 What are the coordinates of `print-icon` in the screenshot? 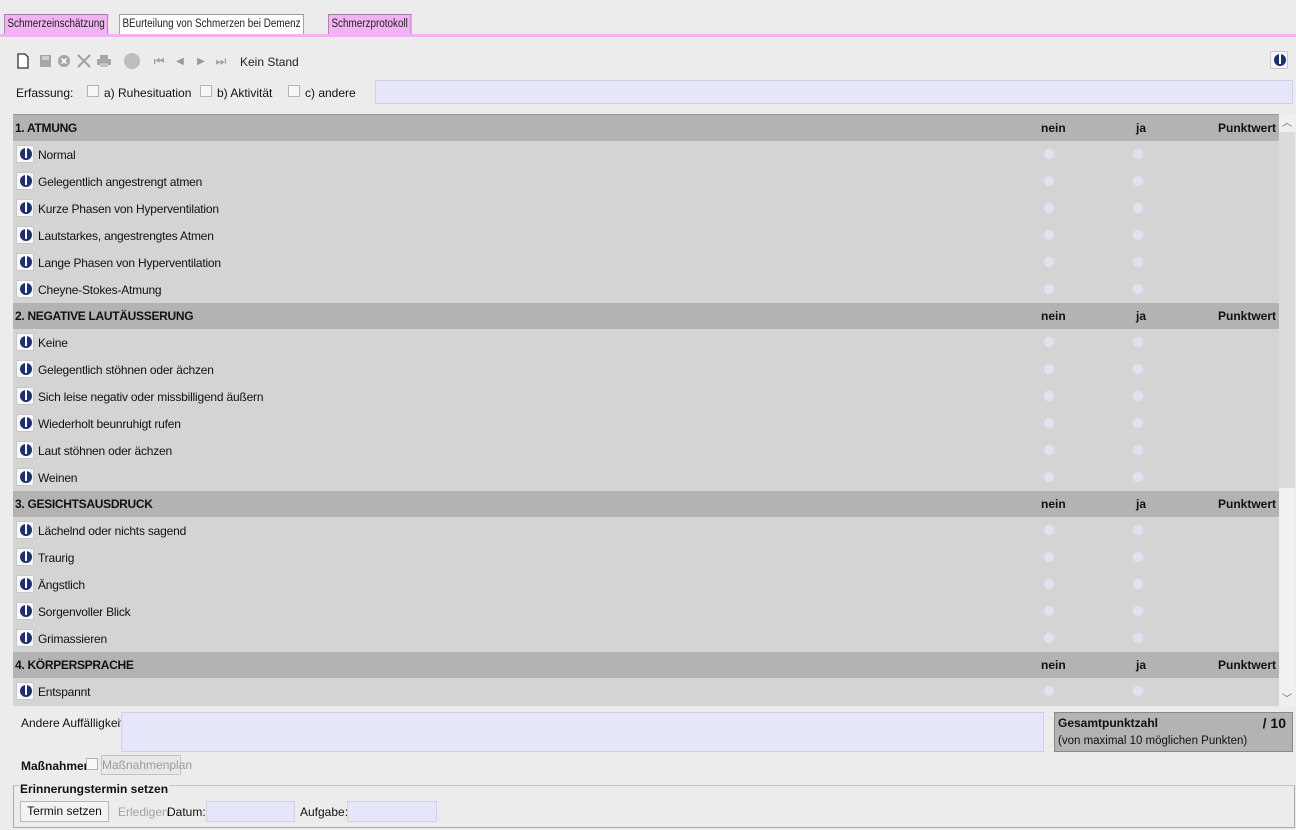 It's located at (104, 61).